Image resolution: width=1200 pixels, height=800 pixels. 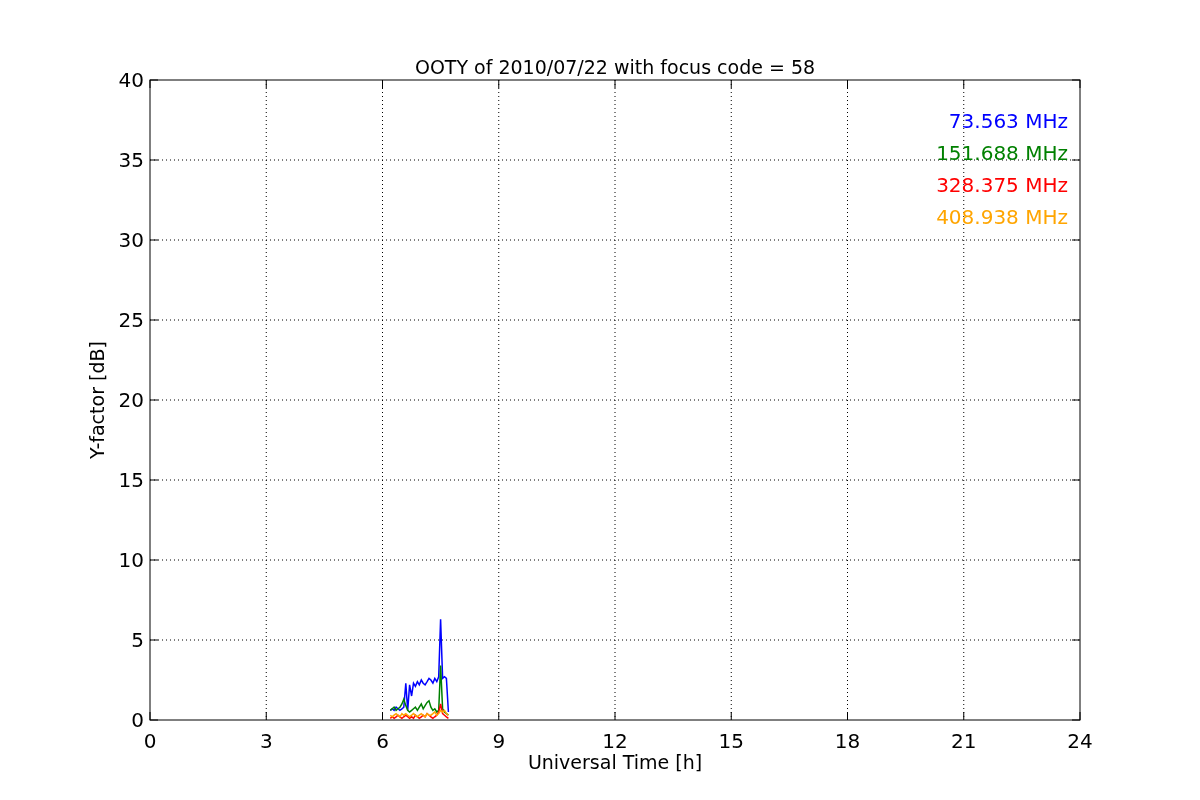 I want to click on legend-label: 408.938 MHz, so click(x=1002, y=217).